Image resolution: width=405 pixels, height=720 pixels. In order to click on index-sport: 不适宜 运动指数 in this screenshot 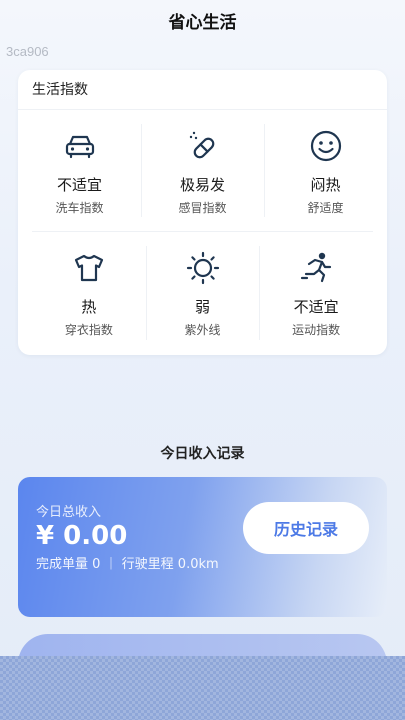, I will do `click(316, 293)`.